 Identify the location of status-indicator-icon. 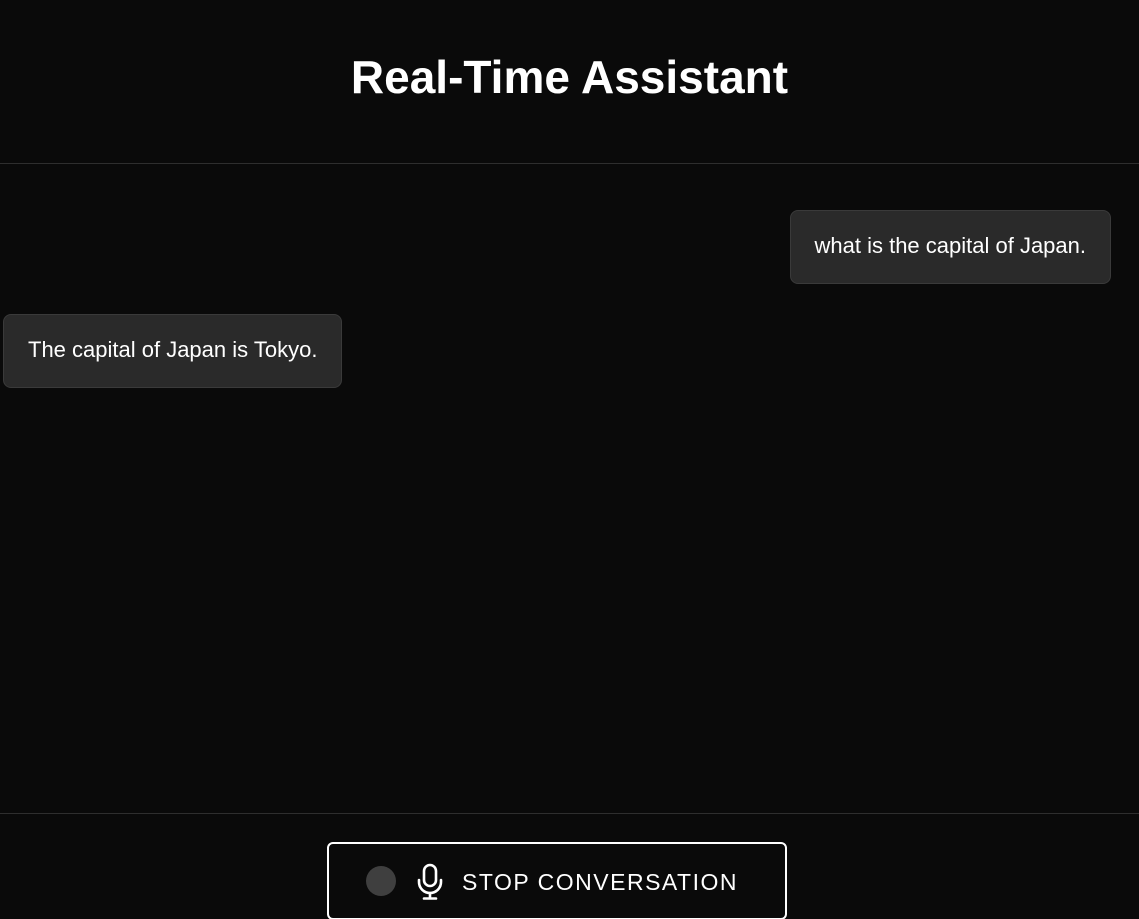
(381, 881).